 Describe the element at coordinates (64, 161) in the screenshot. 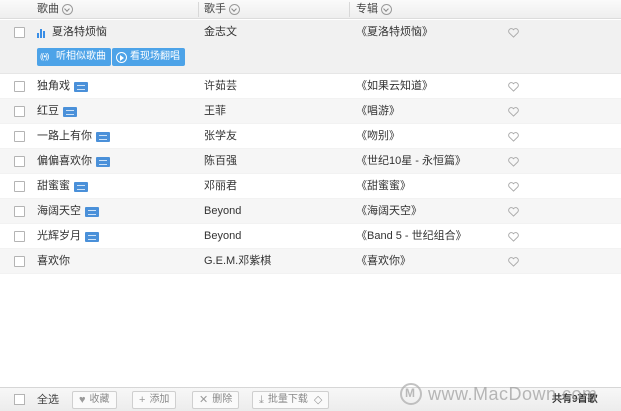

I see `song-title: 偏偏喜欢你` at that location.